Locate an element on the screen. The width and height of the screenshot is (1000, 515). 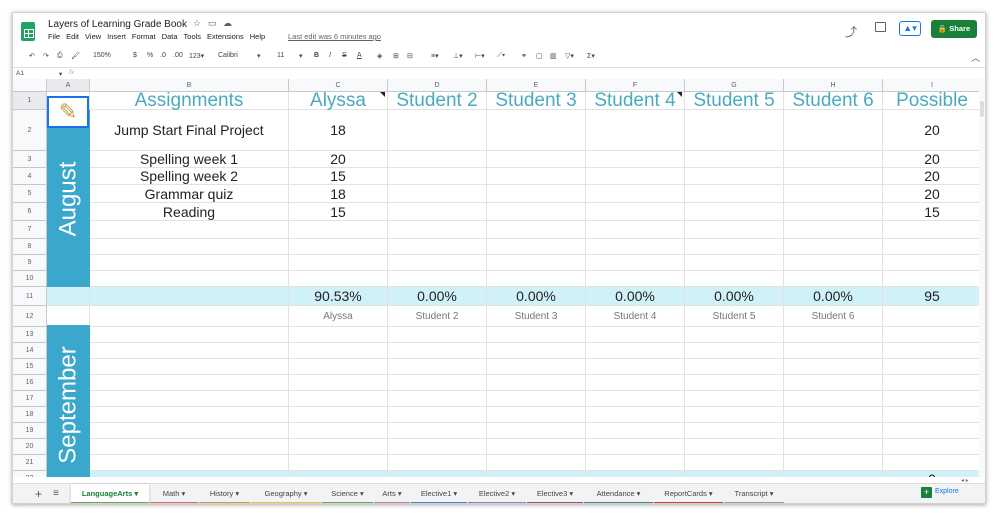
cell-g22 is located at coordinates (734, 474).